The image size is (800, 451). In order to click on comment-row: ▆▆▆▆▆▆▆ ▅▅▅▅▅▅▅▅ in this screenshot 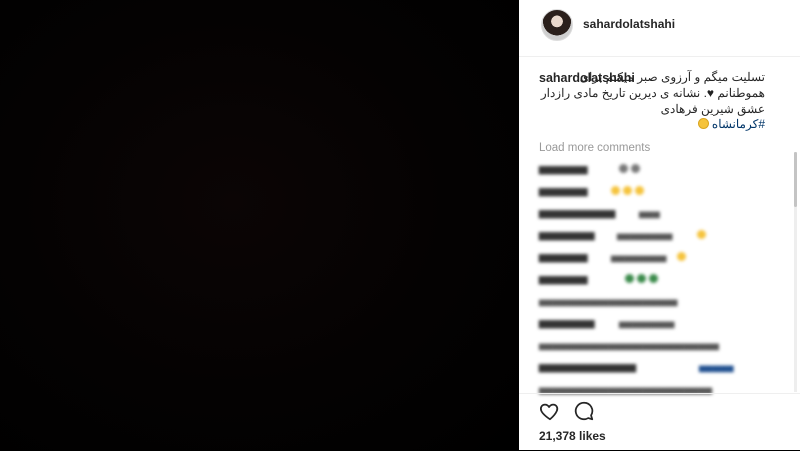, I will do `click(664, 259)`.